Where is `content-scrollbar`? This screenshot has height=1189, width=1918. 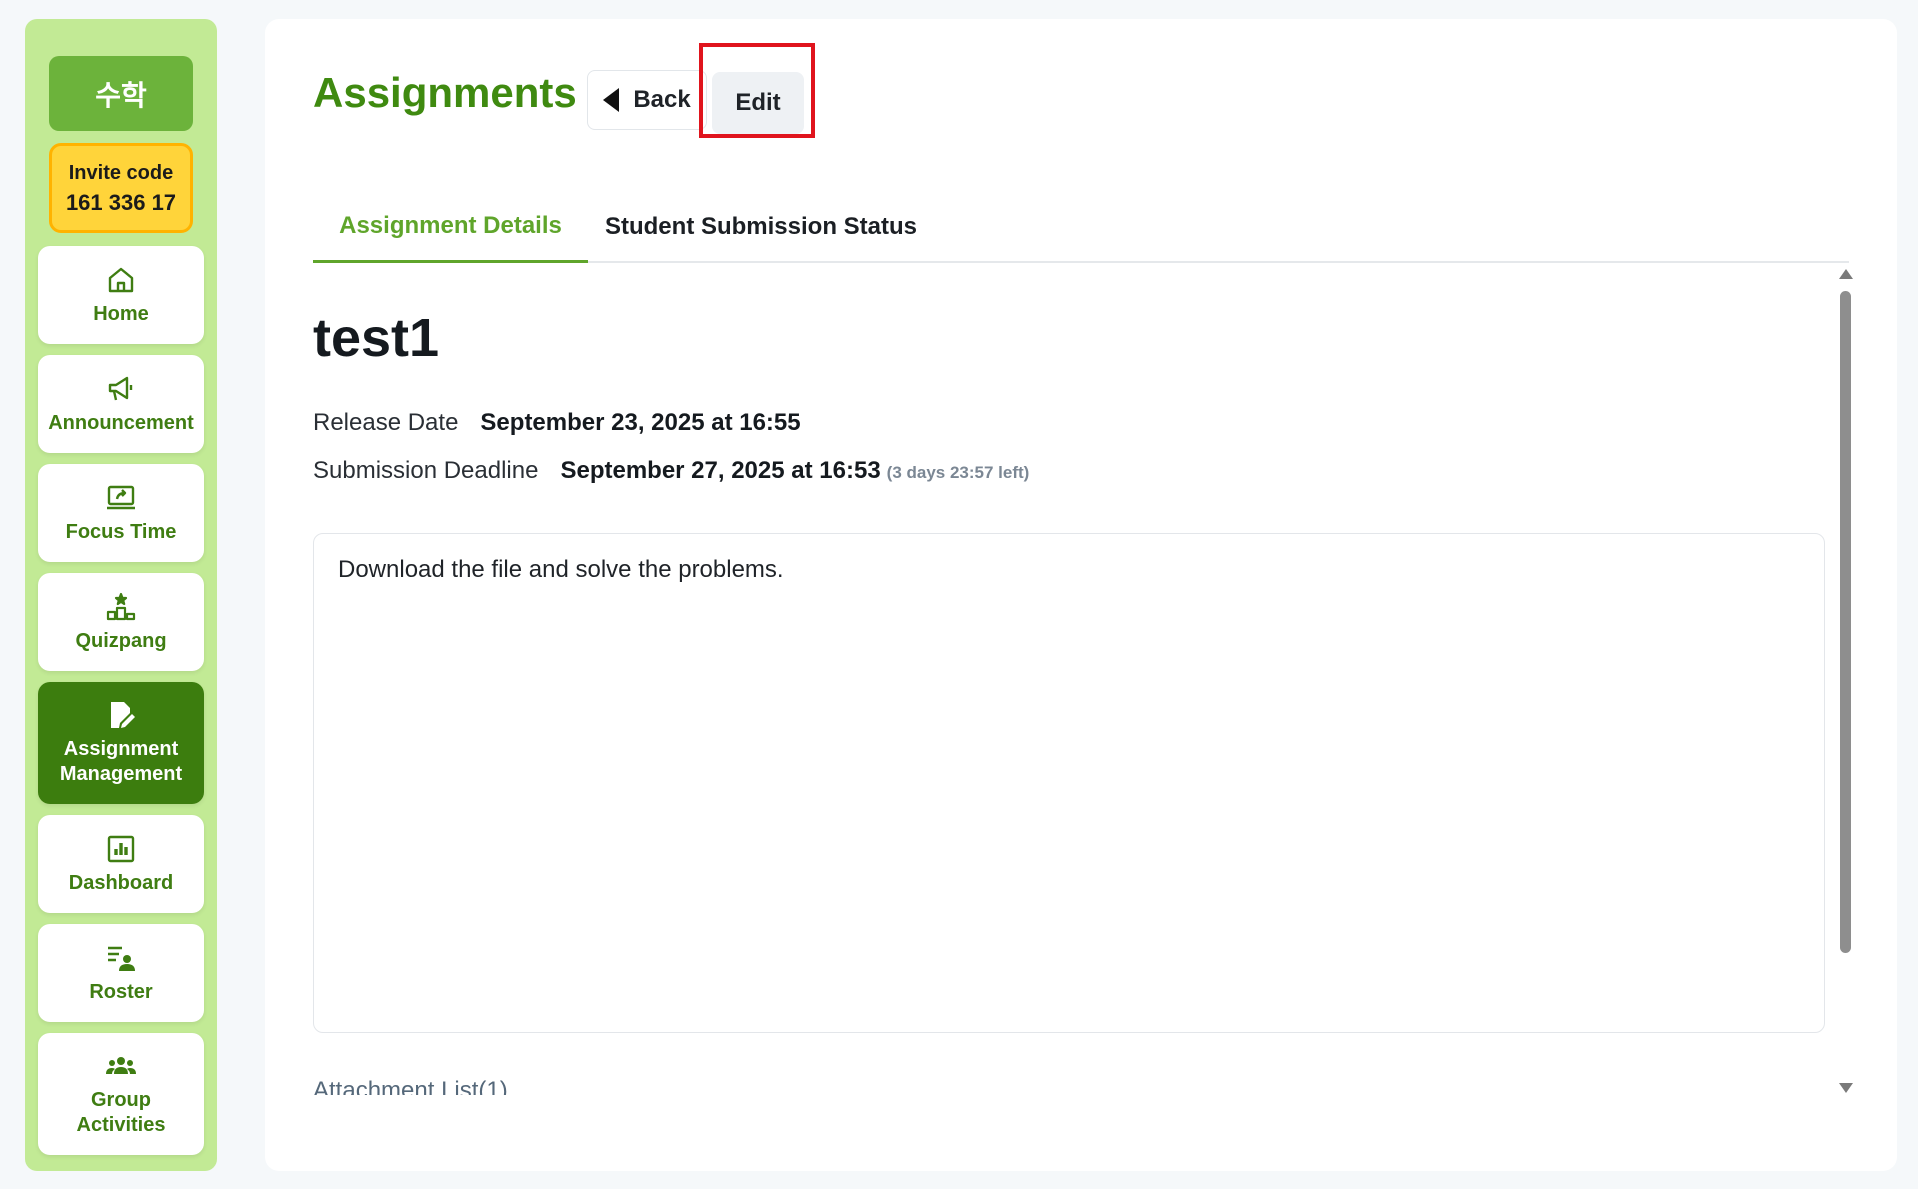
content-scrollbar is located at coordinates (1845, 680).